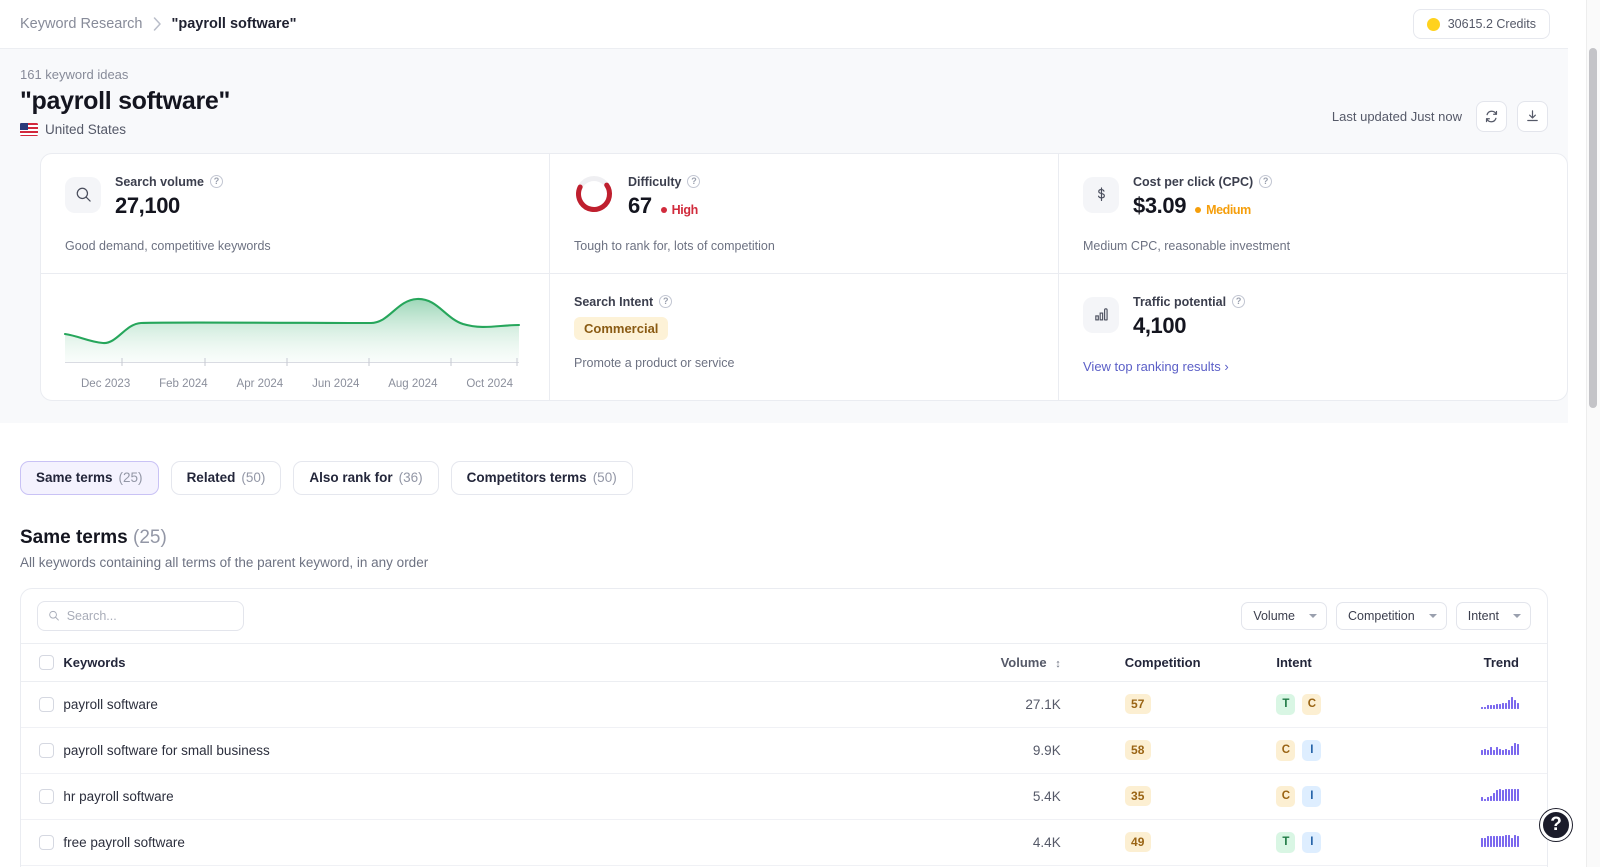 The height and width of the screenshot is (867, 1600). Describe the element at coordinates (1286, 704) in the screenshot. I see `intent-badge-t: T` at that location.